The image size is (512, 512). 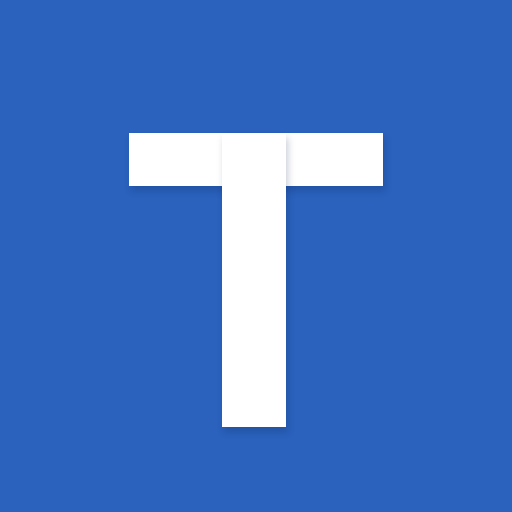 I want to click on letter-t-stem, so click(x=254, y=280).